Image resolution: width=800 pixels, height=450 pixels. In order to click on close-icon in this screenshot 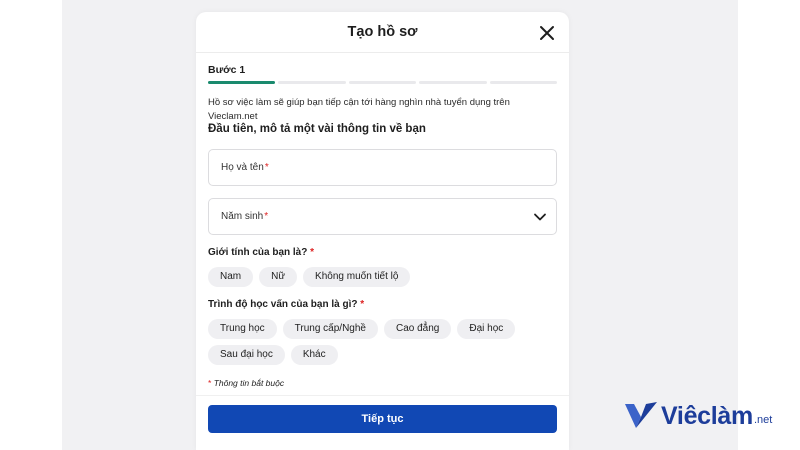, I will do `click(547, 33)`.